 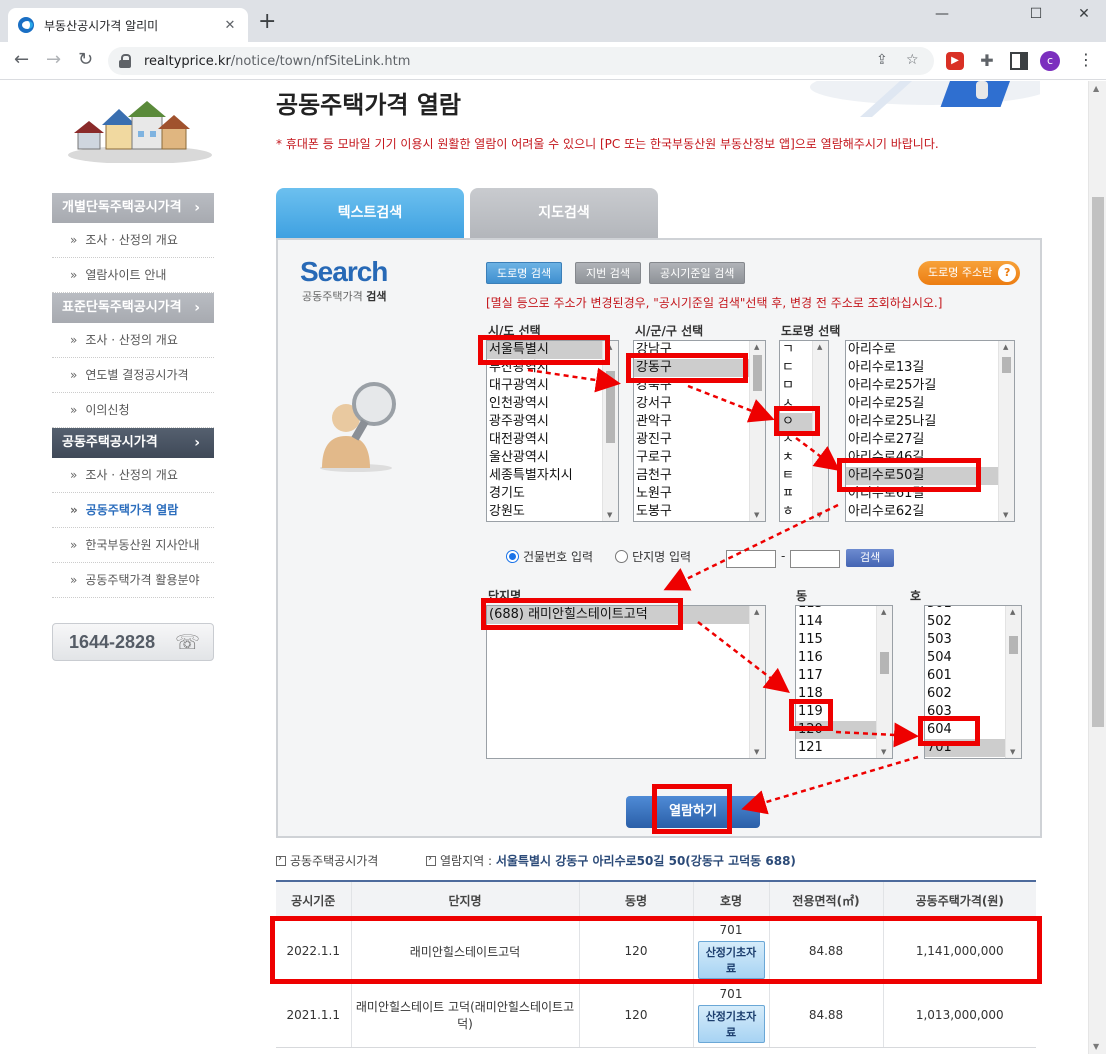 What do you see at coordinates (930, 494) in the screenshot?
I see `list-option: 아리수로61길` at bounding box center [930, 494].